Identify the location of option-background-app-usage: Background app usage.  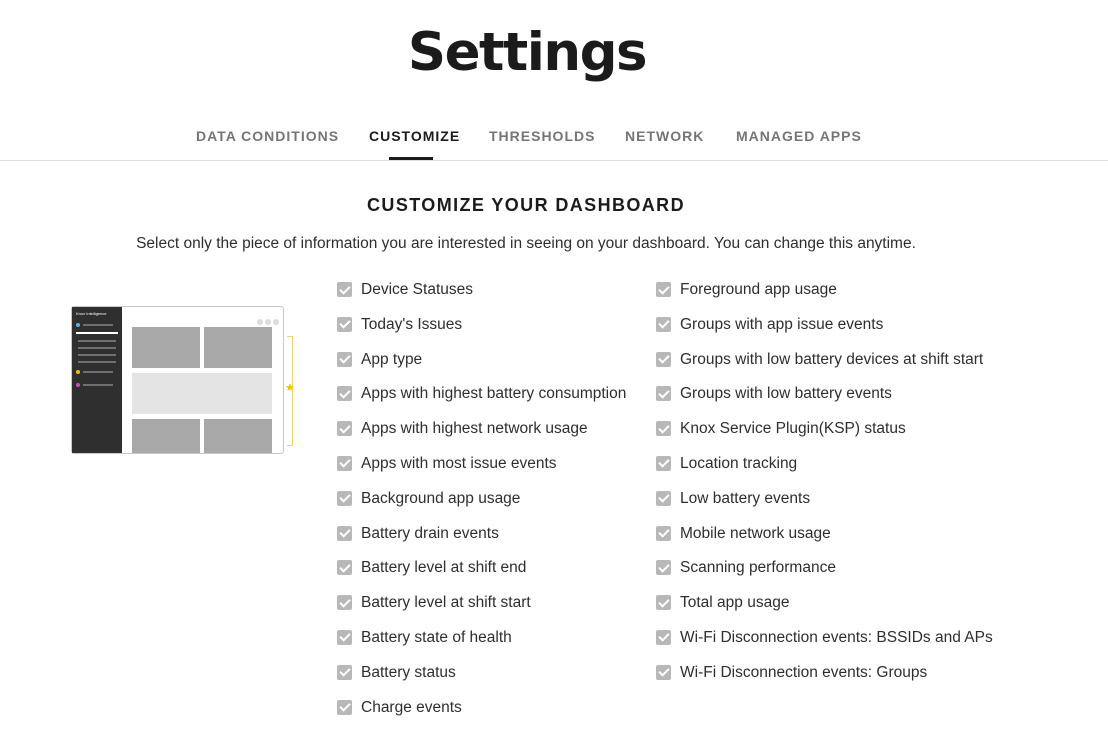
(481, 507).